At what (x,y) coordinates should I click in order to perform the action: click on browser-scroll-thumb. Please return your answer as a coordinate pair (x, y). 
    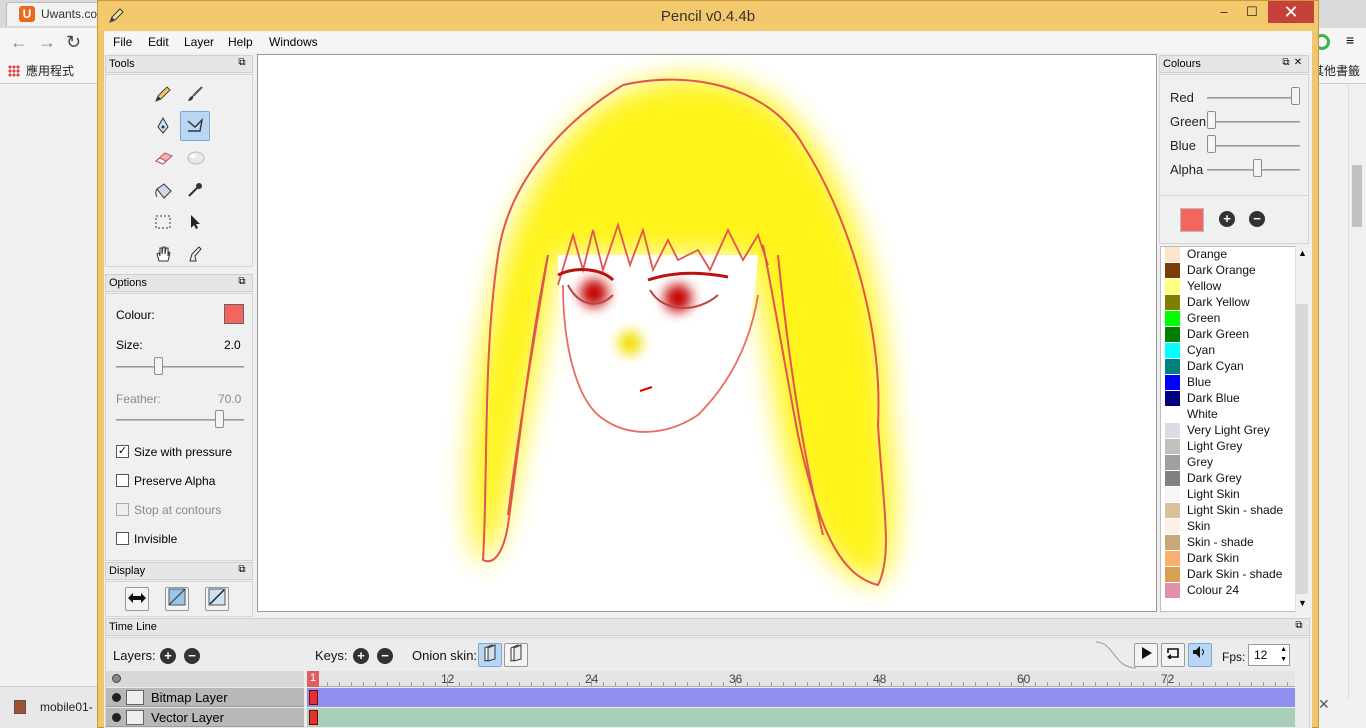
    Looking at the image, I should click on (1357, 196).